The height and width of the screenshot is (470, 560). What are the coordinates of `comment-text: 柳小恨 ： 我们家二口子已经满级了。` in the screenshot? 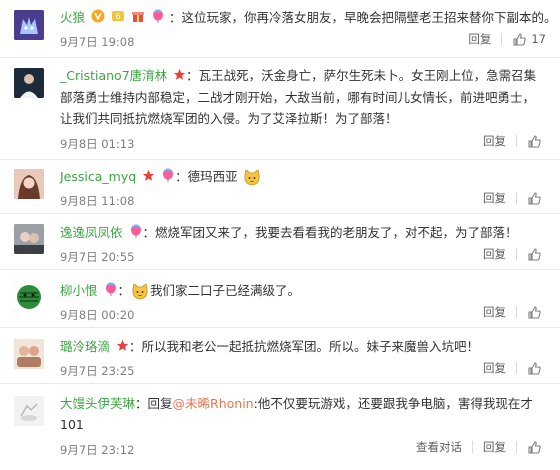 It's located at (301, 291).